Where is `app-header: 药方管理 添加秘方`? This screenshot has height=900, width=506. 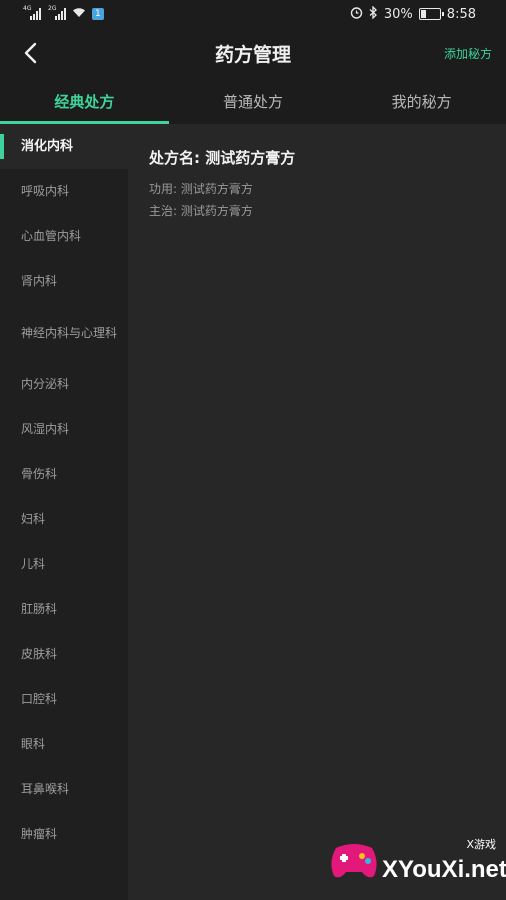
app-header: 药方管理 添加秘方 is located at coordinates (253, 53).